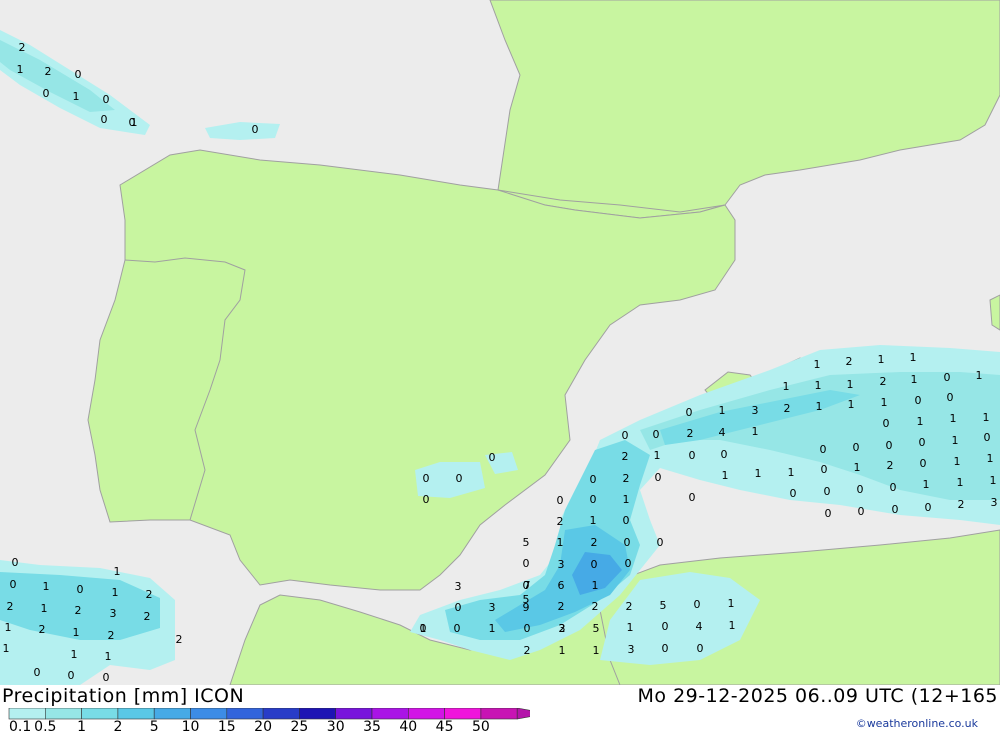 This screenshot has width=1000, height=733. Describe the element at coordinates (227, 726) in the screenshot. I see `legend-label: 15` at that location.